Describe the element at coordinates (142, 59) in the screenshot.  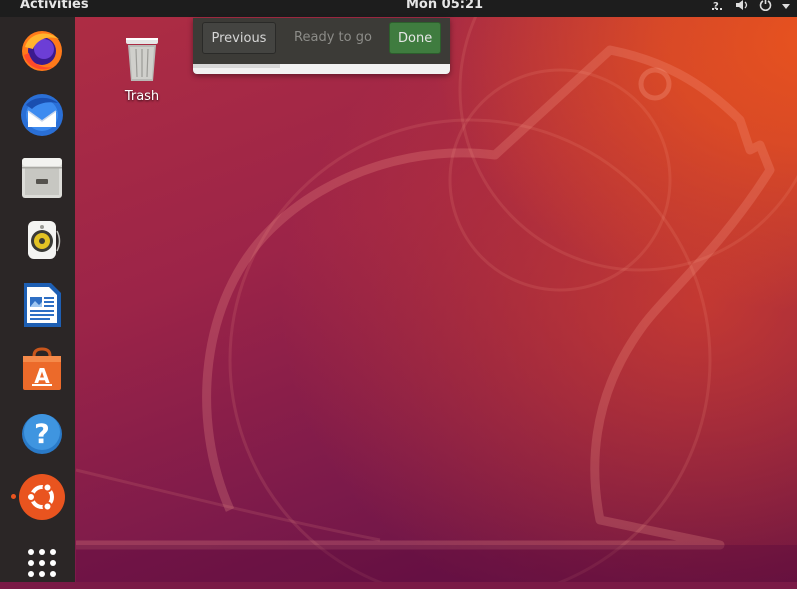
I see `trash-icon` at that location.